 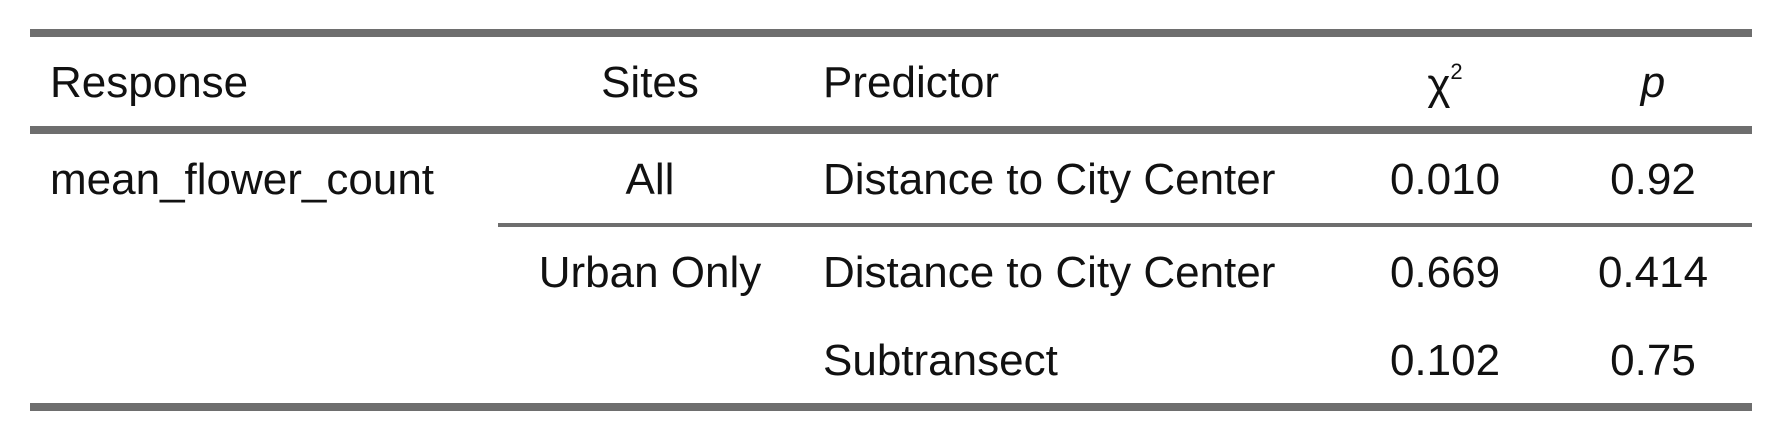 I want to click on chi-superscript: 2, so click(x=1456, y=71).